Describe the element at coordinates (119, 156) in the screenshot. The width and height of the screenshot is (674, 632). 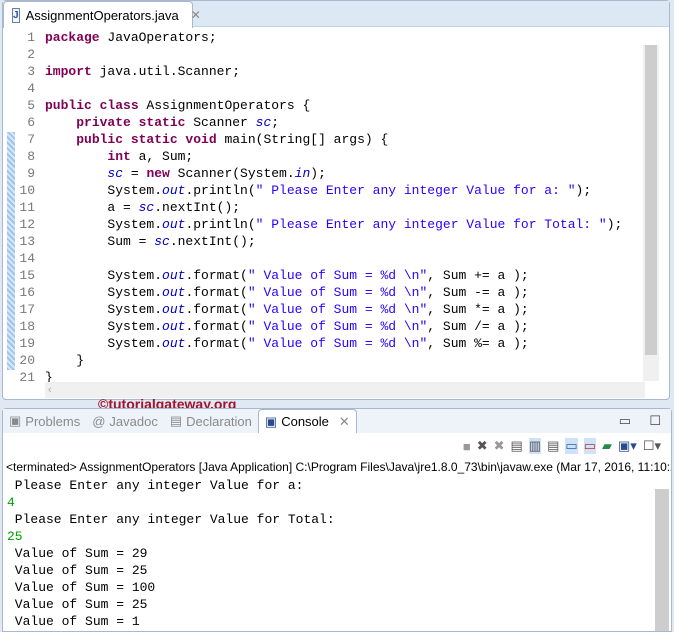
I see `code-token: int` at that location.